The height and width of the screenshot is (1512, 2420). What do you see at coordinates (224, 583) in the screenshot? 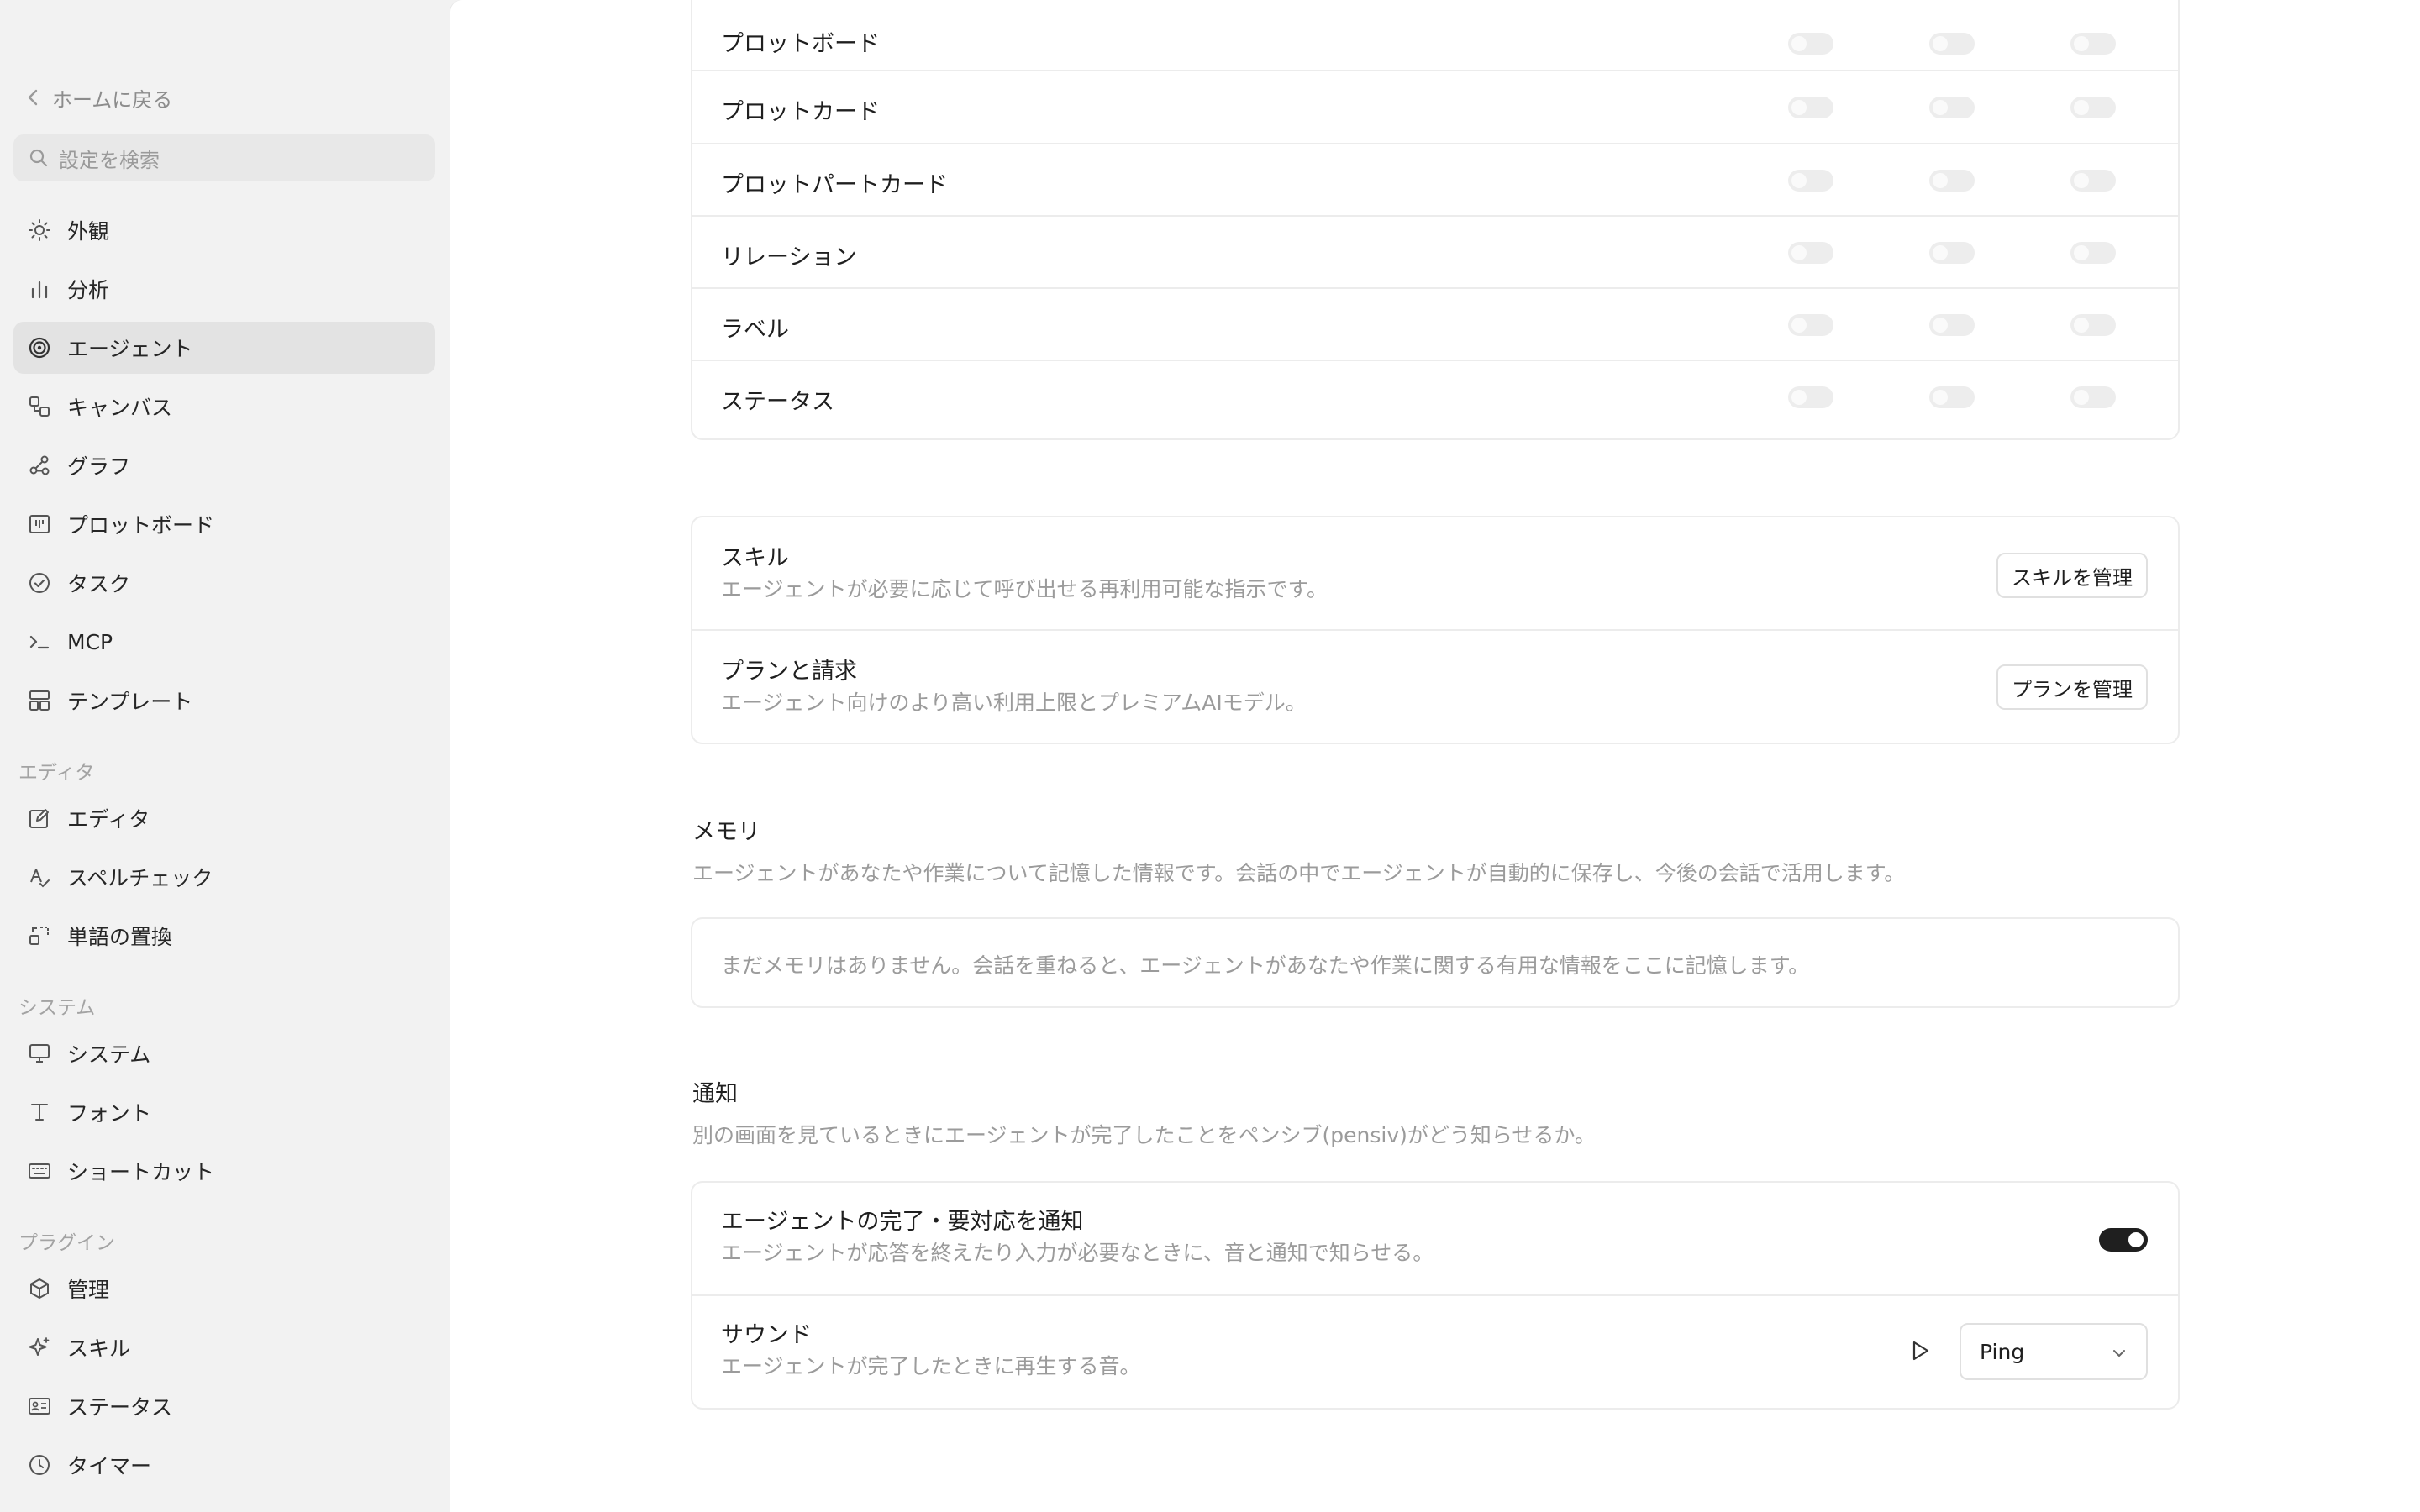
I see `sidebar-item-tasks: タスク` at bounding box center [224, 583].